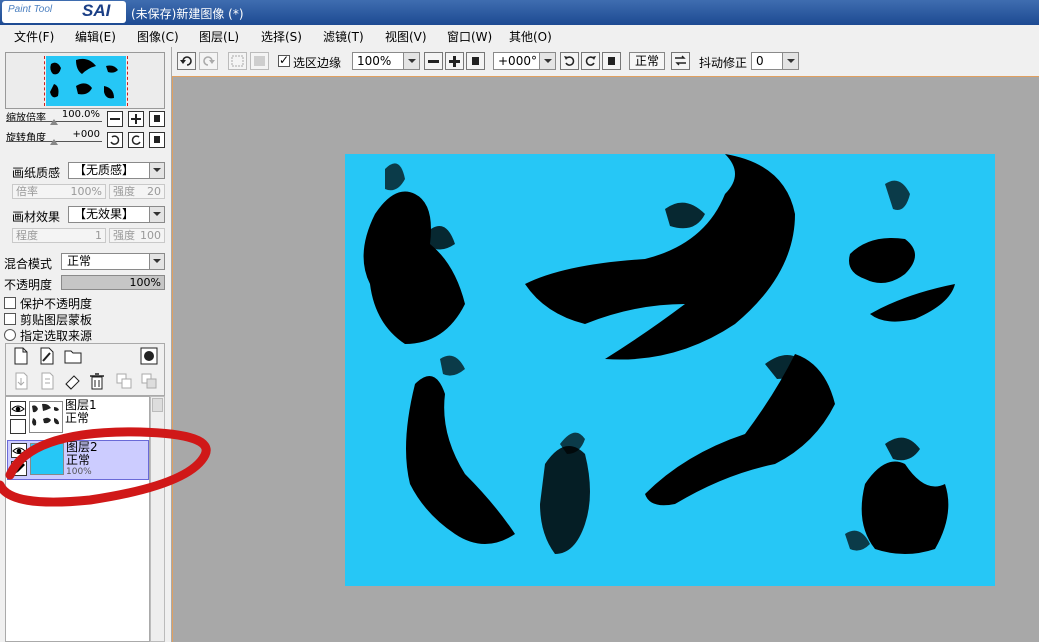 Image resolution: width=1039 pixels, height=642 pixels. What do you see at coordinates (517, 61) in the screenshot?
I see `rotation-dropdown-value: +000°` at bounding box center [517, 61].